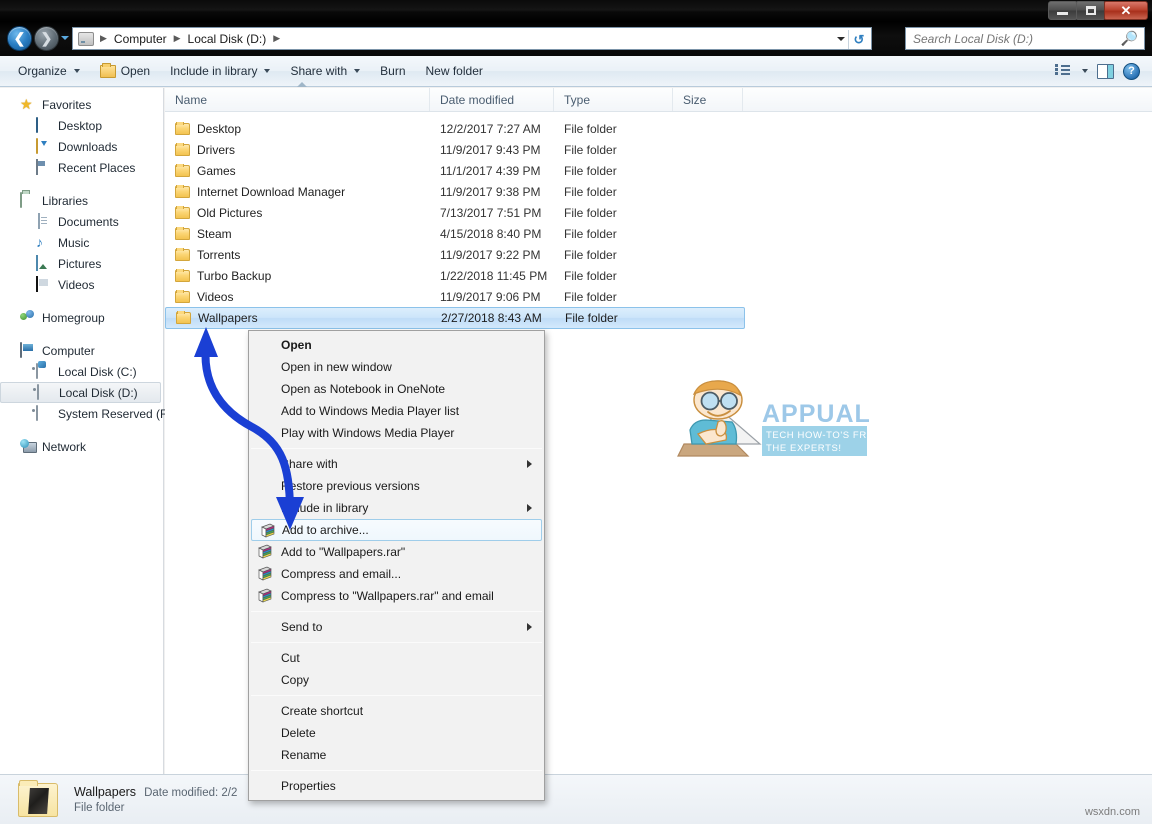 This screenshot has height=824, width=1152. Describe the element at coordinates (396, 786) in the screenshot. I see `context-menu-item-properties: Properties` at that location.